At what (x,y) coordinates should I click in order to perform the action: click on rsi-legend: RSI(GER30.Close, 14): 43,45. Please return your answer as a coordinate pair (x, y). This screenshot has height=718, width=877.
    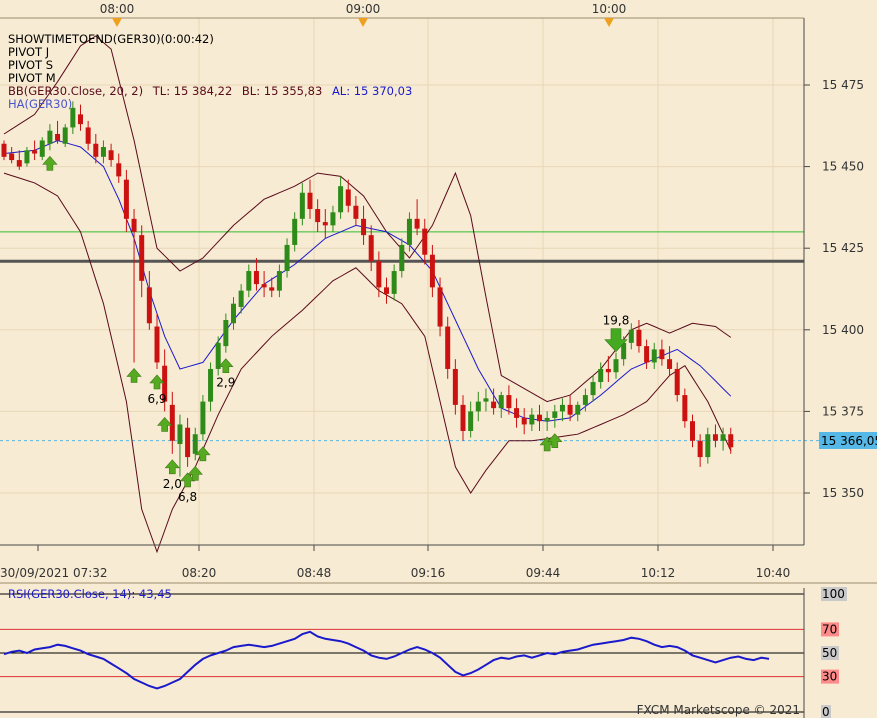
    Looking at the image, I should click on (90, 594).